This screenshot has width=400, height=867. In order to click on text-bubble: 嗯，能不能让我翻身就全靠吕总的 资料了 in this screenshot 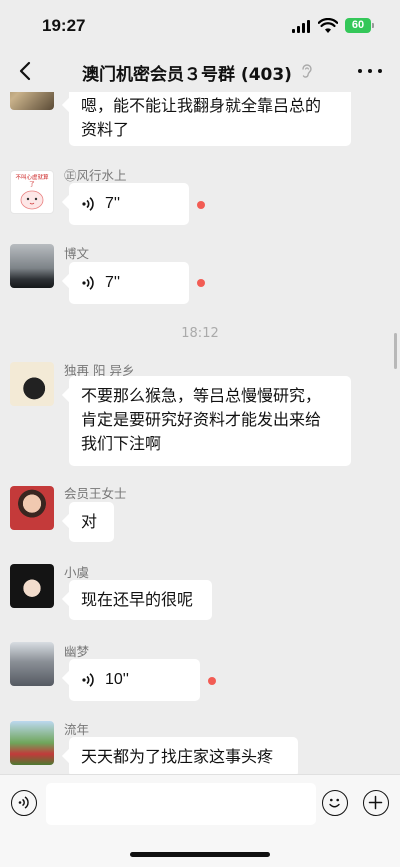, I will do `click(210, 119)`.